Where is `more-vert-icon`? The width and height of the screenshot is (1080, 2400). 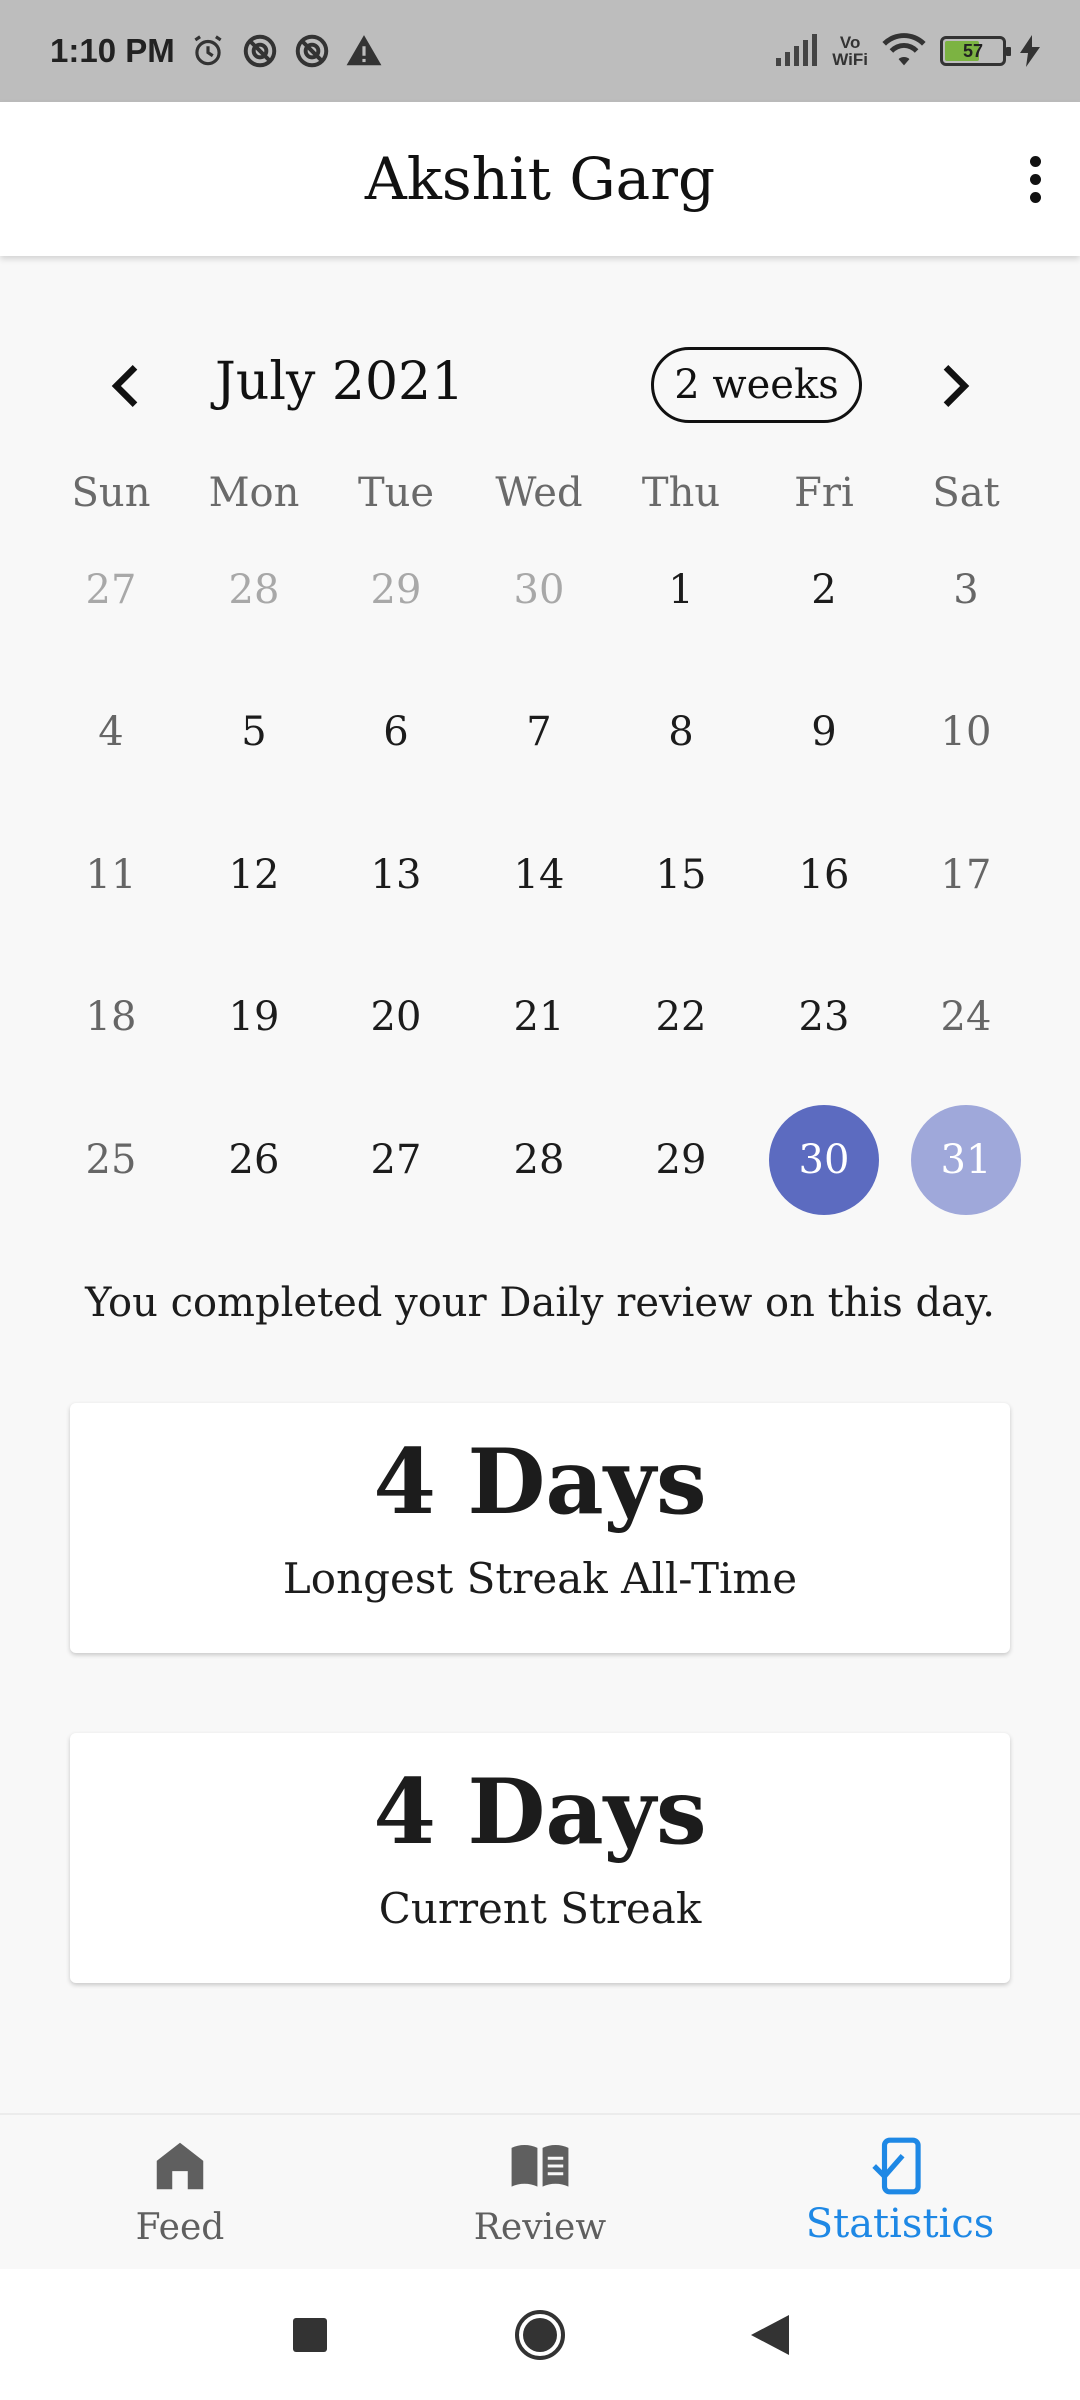
more-vert-icon is located at coordinates (1035, 179).